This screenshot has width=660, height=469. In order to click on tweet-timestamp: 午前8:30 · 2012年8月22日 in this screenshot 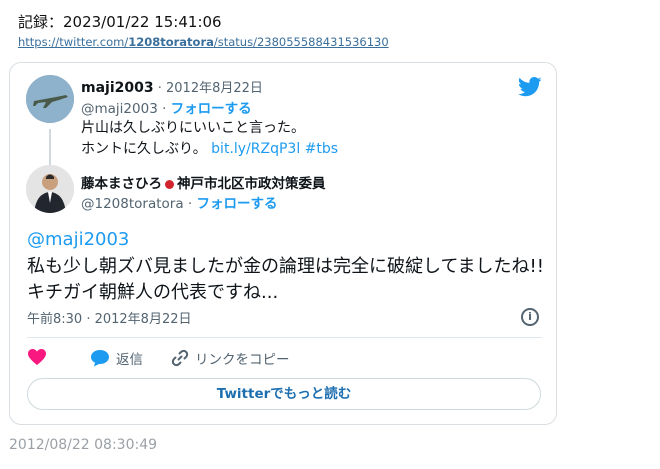, I will do `click(109, 317)`.